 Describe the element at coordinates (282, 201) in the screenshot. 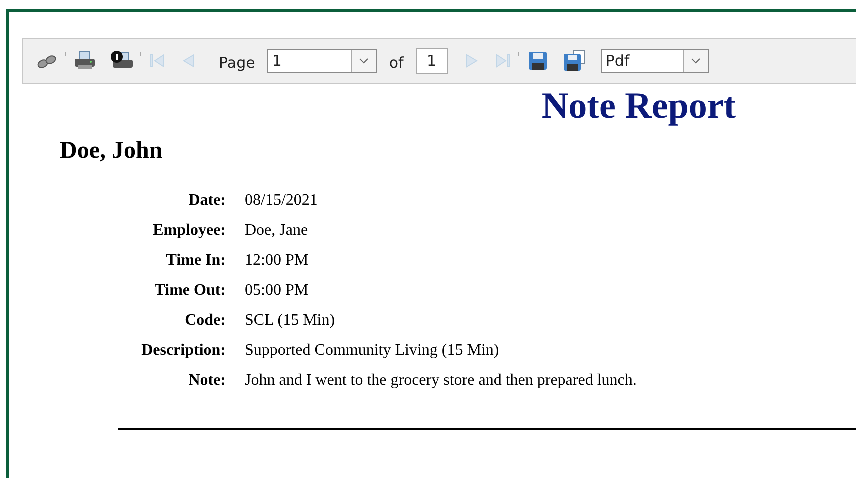

I see `field-value: 08/15/2021` at that location.